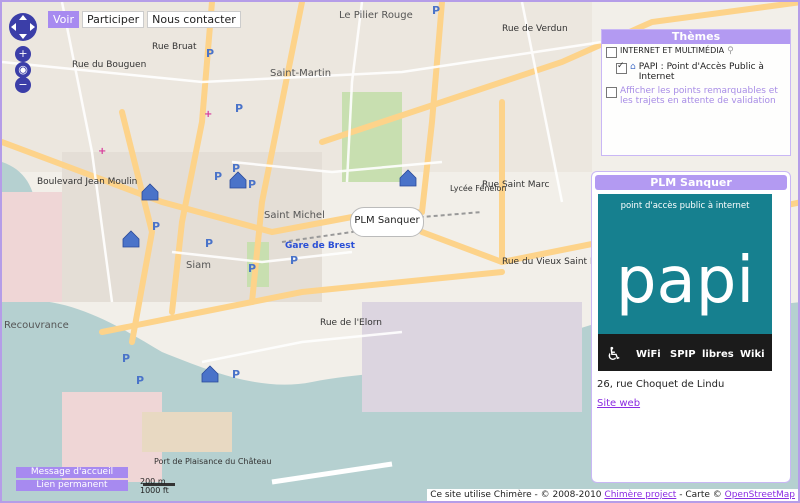 The image size is (800, 503). What do you see at coordinates (320, 246) in the screenshot?
I see `map-label-station: Gare de Brest` at bounding box center [320, 246].